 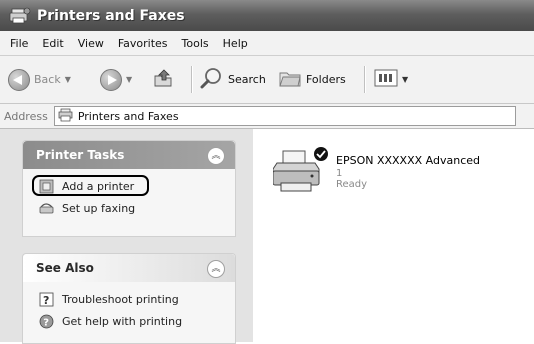 I want to click on menu-bar: File Edit View Favorites Tools Help, so click(x=267, y=43).